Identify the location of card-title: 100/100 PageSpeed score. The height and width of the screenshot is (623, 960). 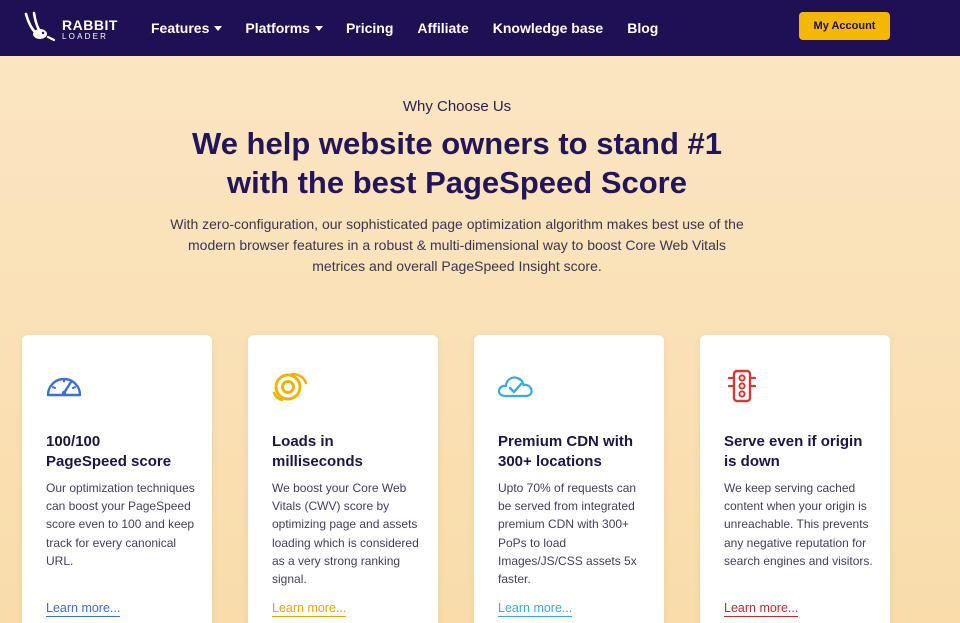
(109, 451).